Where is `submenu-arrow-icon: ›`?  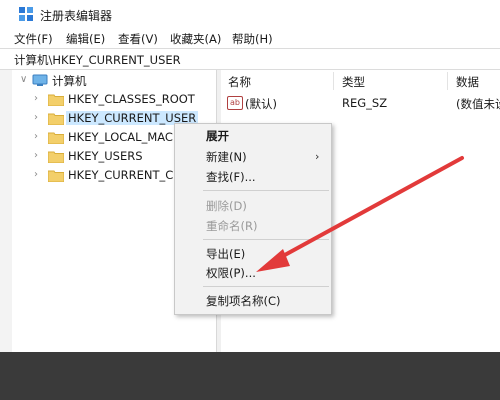 submenu-arrow-icon: › is located at coordinates (317, 156).